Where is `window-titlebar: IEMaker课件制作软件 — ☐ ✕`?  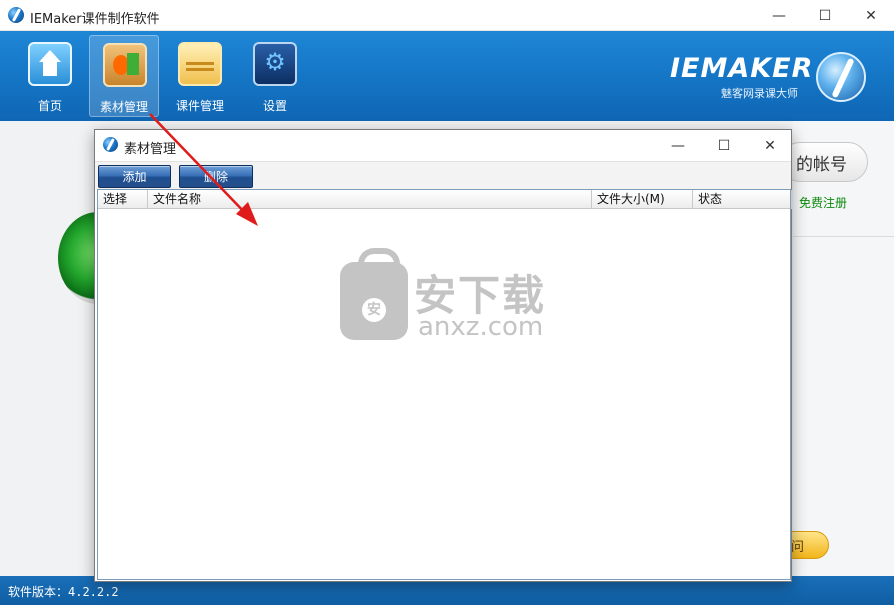
window-titlebar: IEMaker课件制作软件 — ☐ ✕ is located at coordinates (447, 15).